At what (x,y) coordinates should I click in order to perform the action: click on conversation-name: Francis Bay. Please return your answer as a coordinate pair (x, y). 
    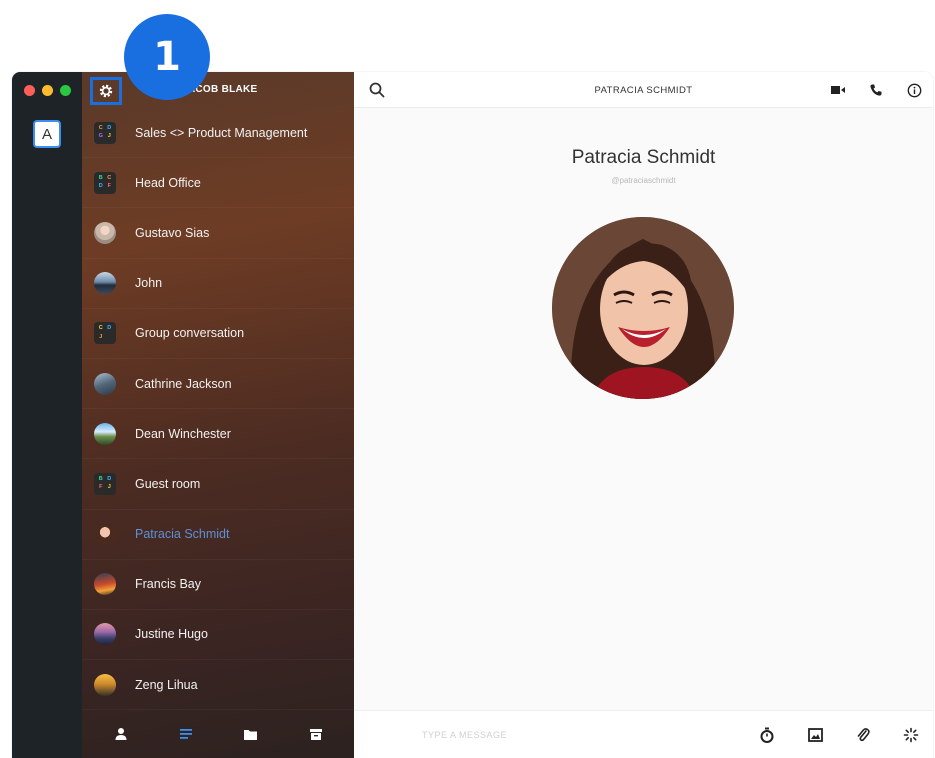
    Looking at the image, I should click on (168, 584).